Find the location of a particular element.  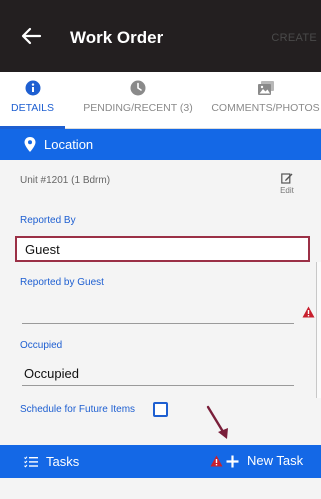

list-icon is located at coordinates (31, 462).